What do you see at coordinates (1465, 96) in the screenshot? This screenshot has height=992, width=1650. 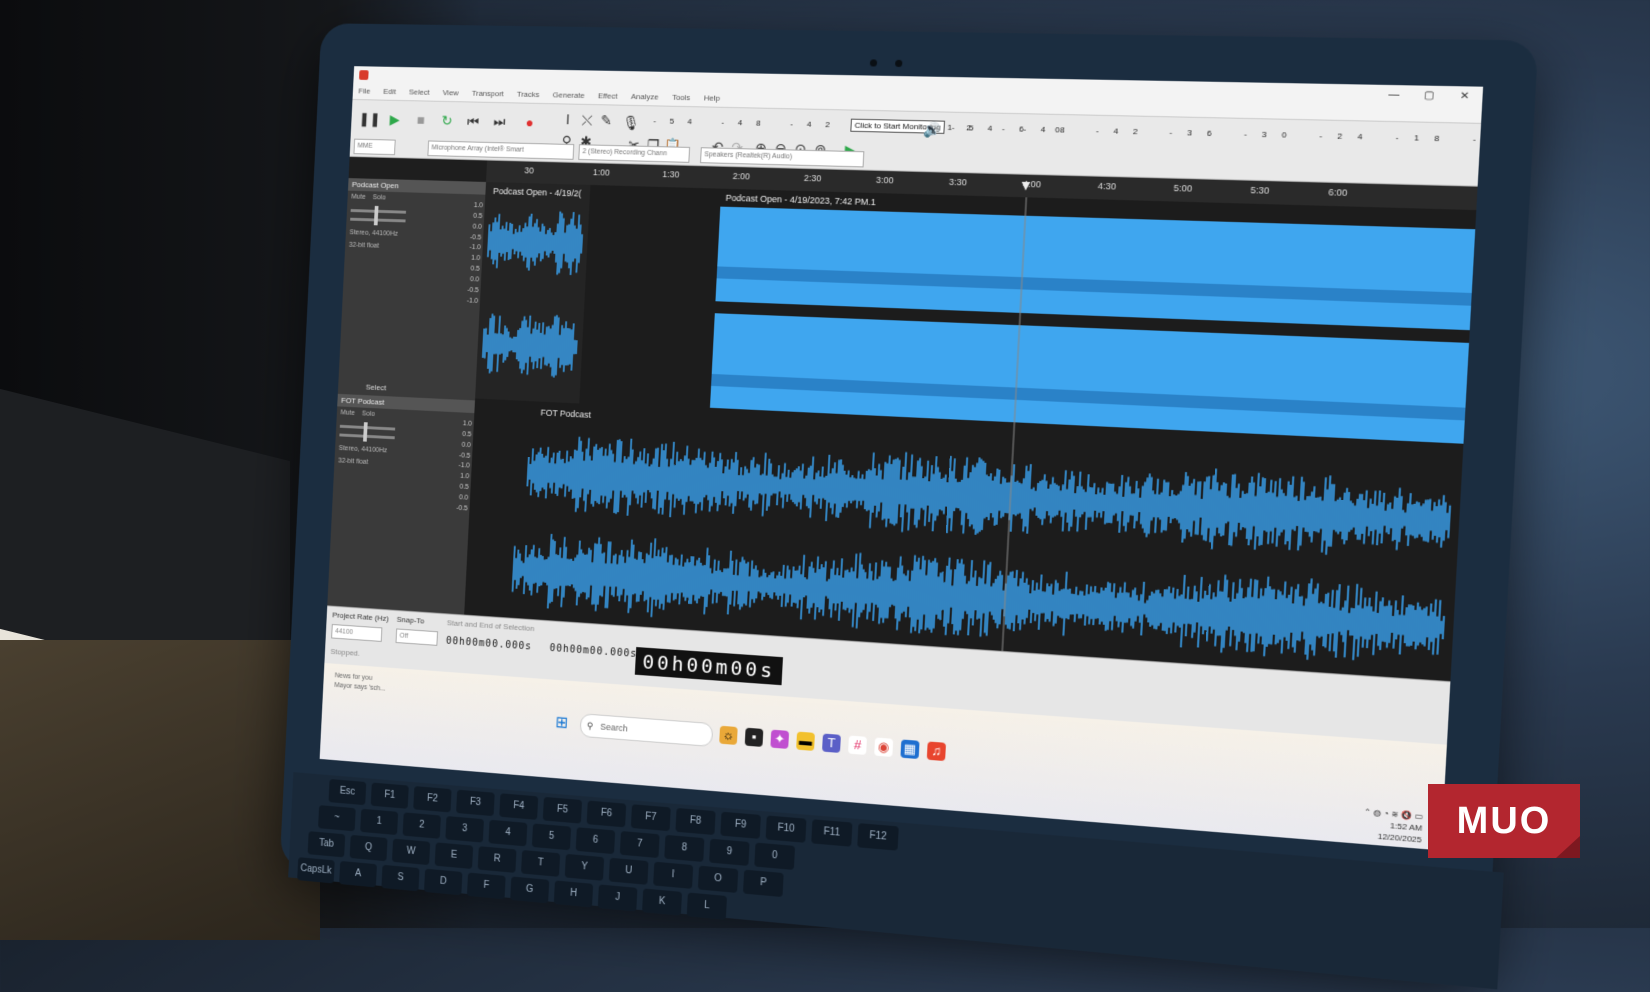 I see `close-icon: ✕` at bounding box center [1465, 96].